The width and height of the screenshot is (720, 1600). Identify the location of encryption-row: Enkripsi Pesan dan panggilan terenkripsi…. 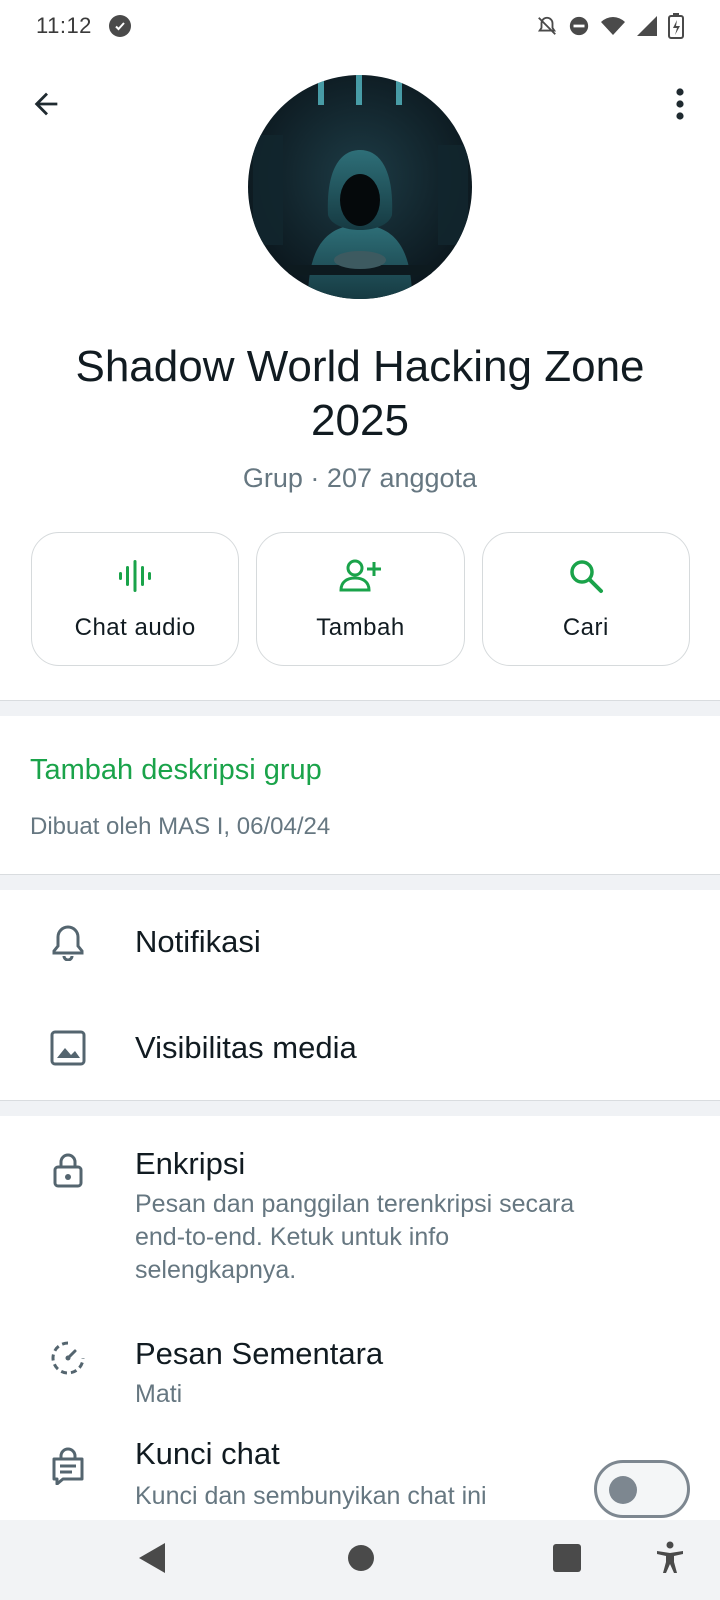
(360, 1211).